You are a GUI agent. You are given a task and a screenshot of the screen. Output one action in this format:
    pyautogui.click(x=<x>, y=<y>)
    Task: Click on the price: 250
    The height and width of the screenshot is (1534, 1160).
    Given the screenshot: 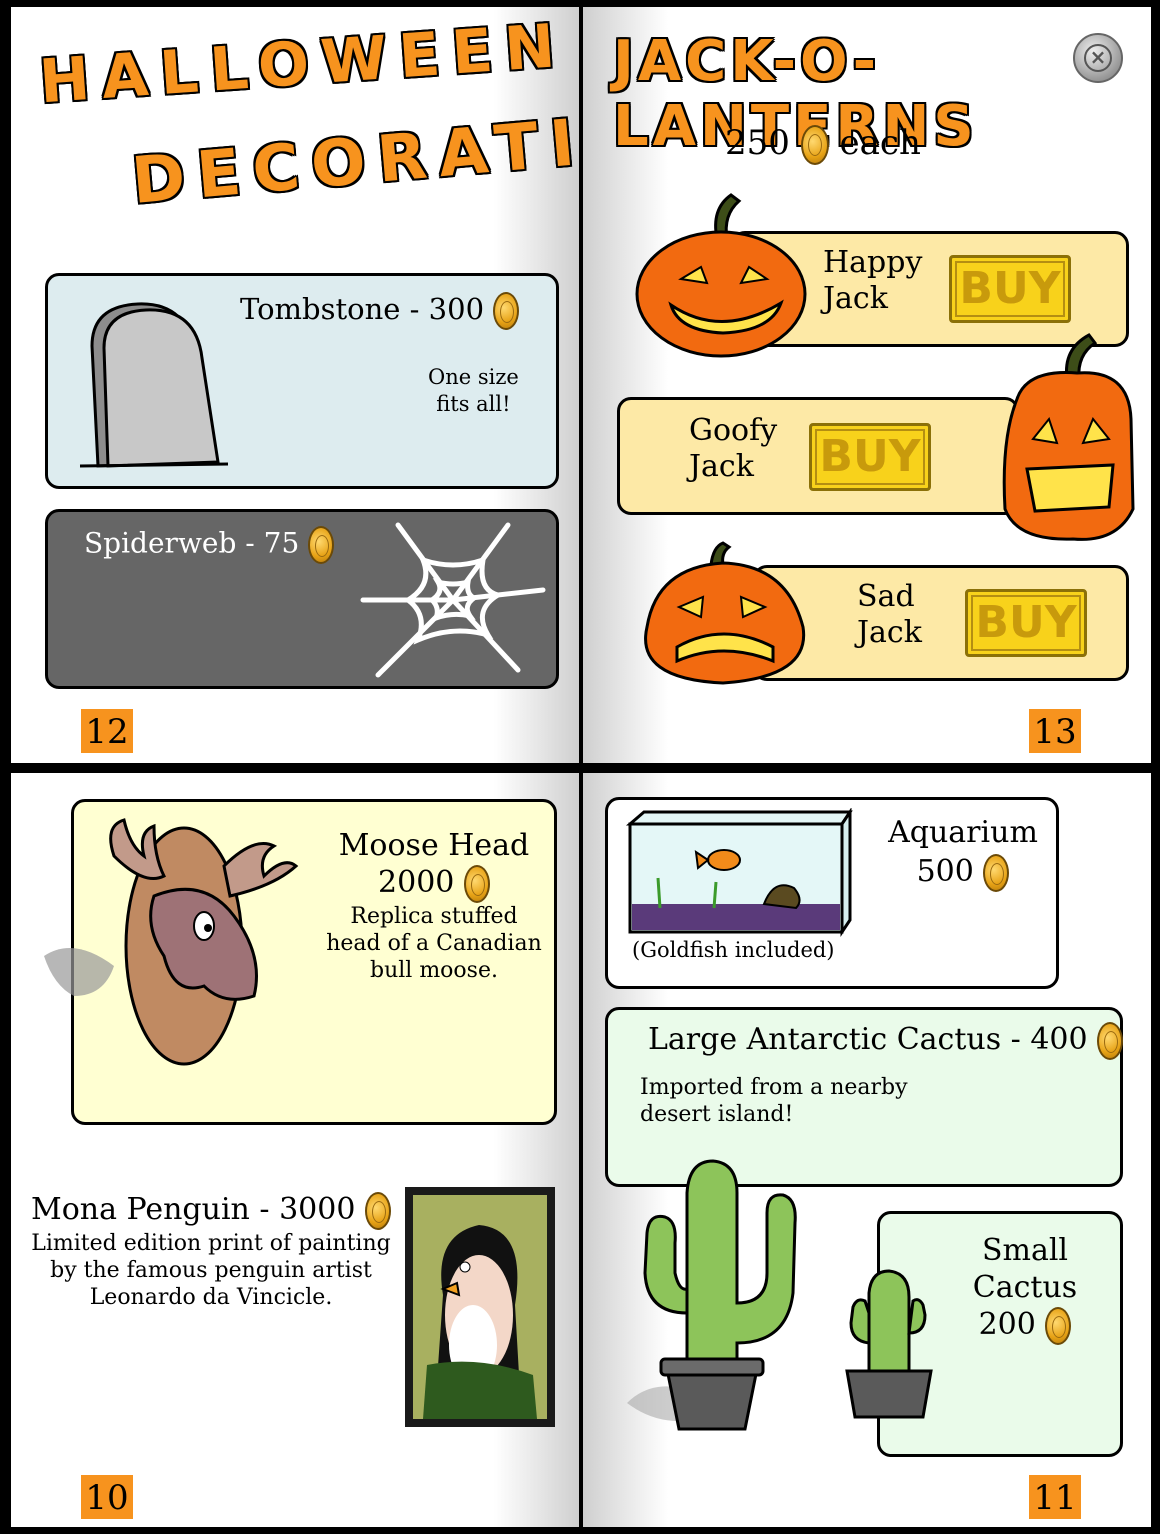 What is the action you would take?
    pyautogui.click(x=757, y=143)
    